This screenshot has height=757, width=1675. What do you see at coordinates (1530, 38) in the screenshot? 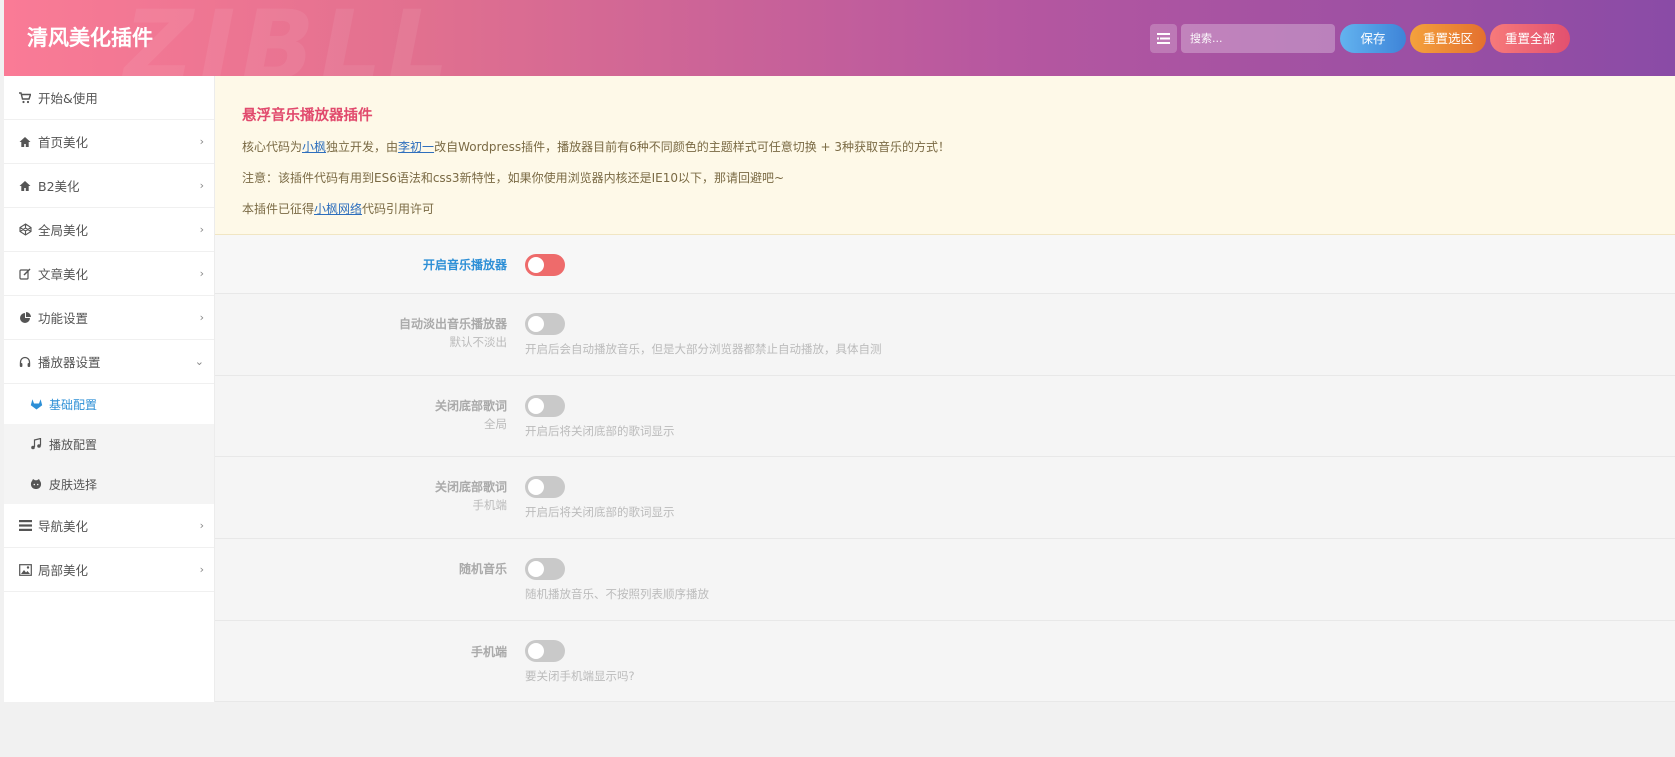
I see `reset-all-button: 重置全部` at bounding box center [1530, 38].